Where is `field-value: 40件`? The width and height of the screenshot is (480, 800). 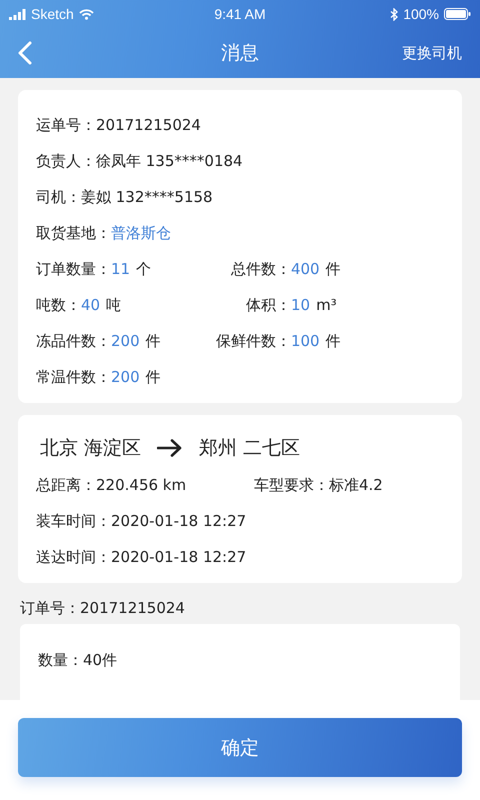 field-value: 40件 is located at coordinates (100, 660).